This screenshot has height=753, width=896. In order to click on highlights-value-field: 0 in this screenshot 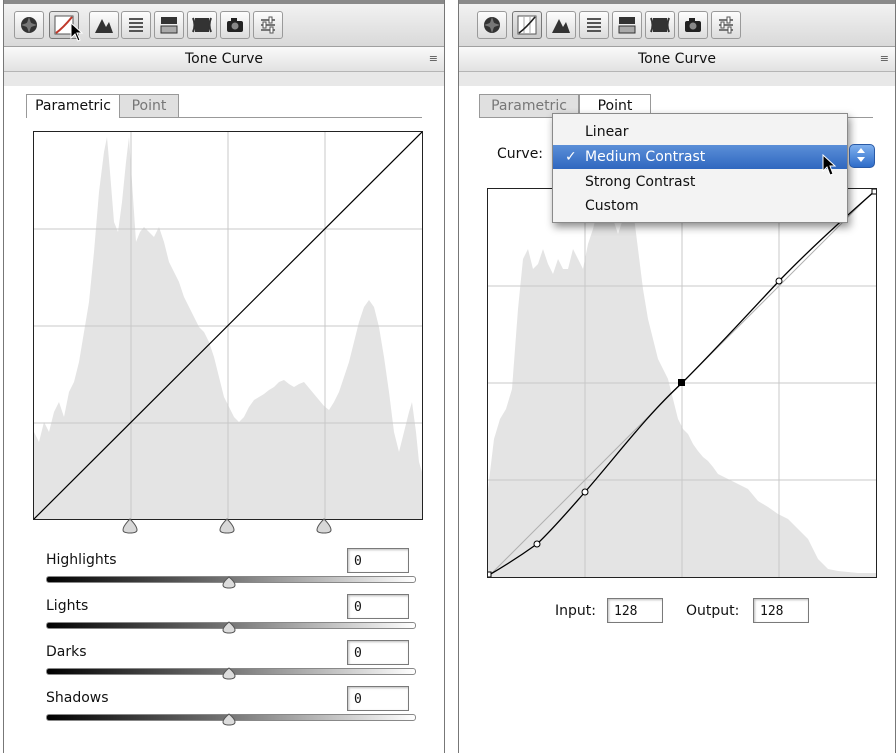, I will do `click(378, 560)`.